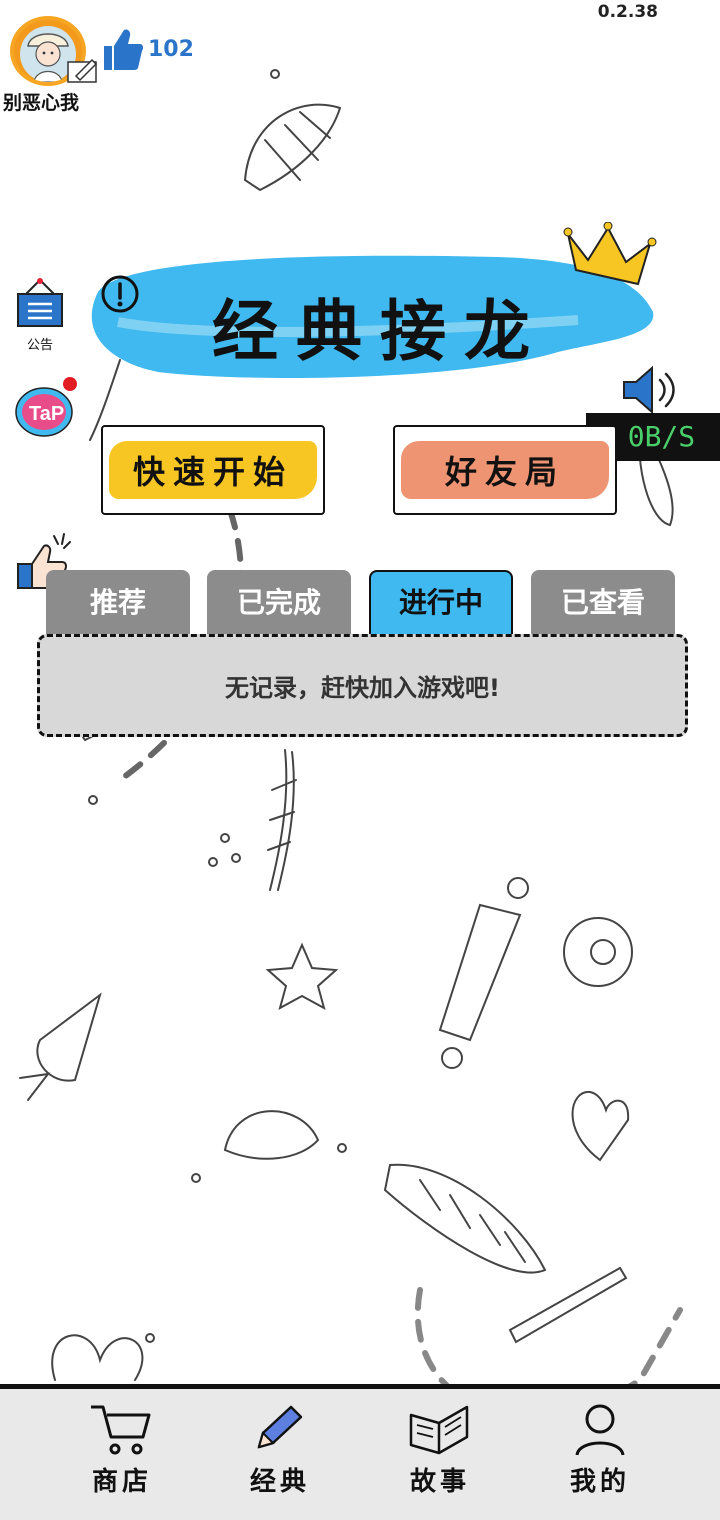 Image resolution: width=720 pixels, height=1520 pixels. I want to click on speaker-icon, so click(651, 390).